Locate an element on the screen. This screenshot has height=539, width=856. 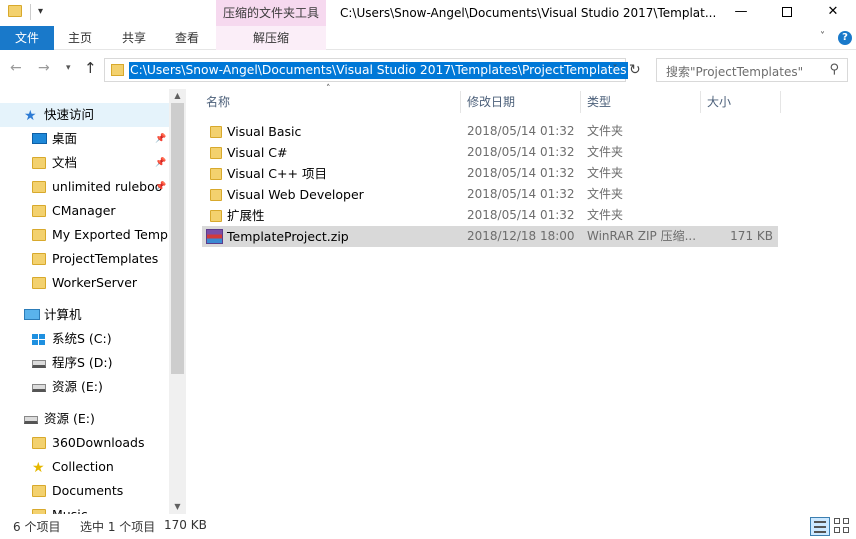
forward-arrow-icon: → is located at coordinates (44, 68).